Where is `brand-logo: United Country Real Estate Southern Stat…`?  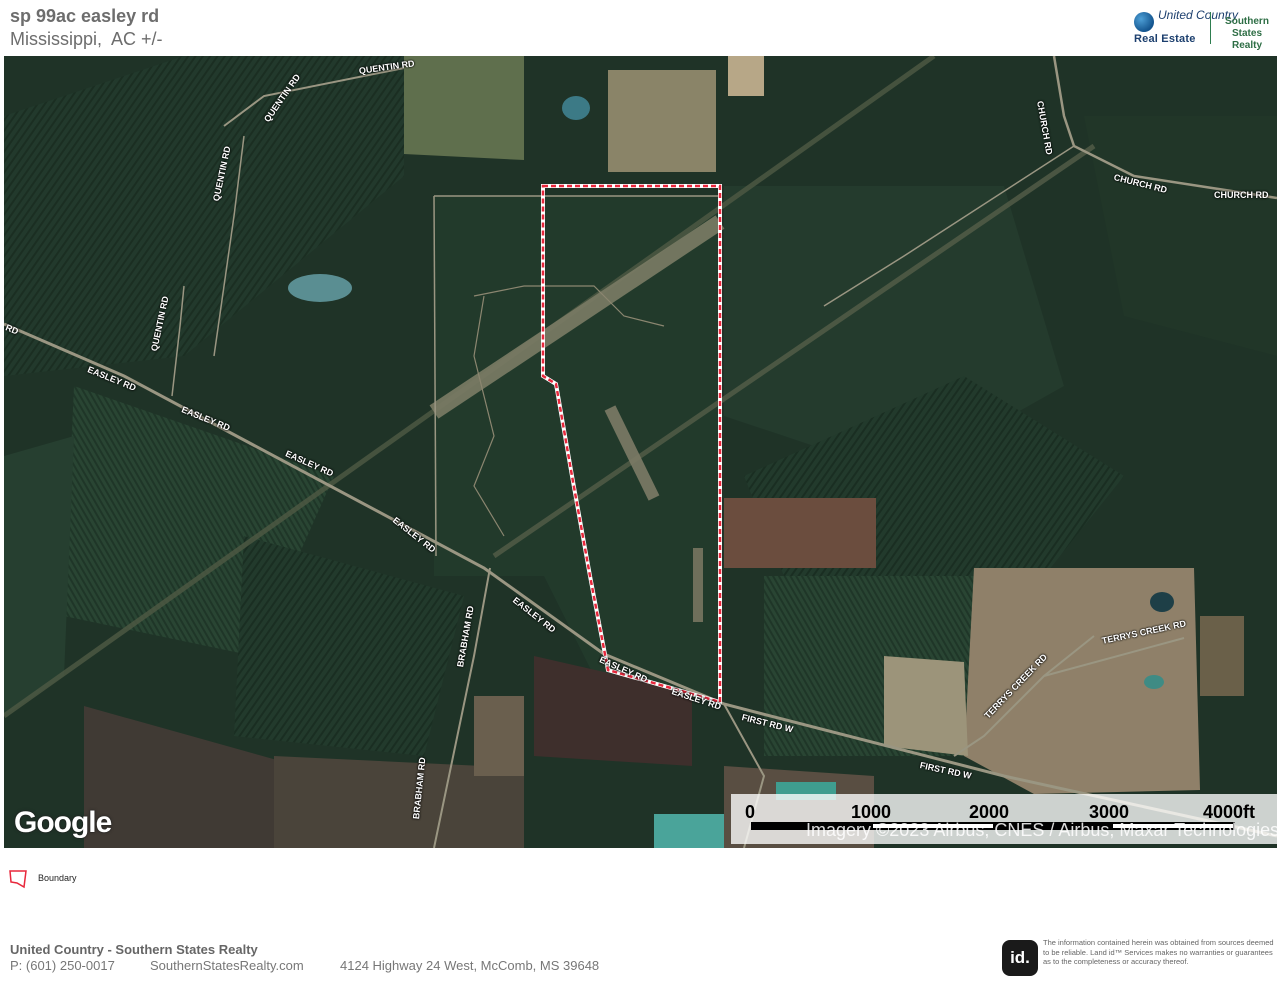 brand-logo: United Country Real Estate Southern Stat… is located at coordinates (1205, 30).